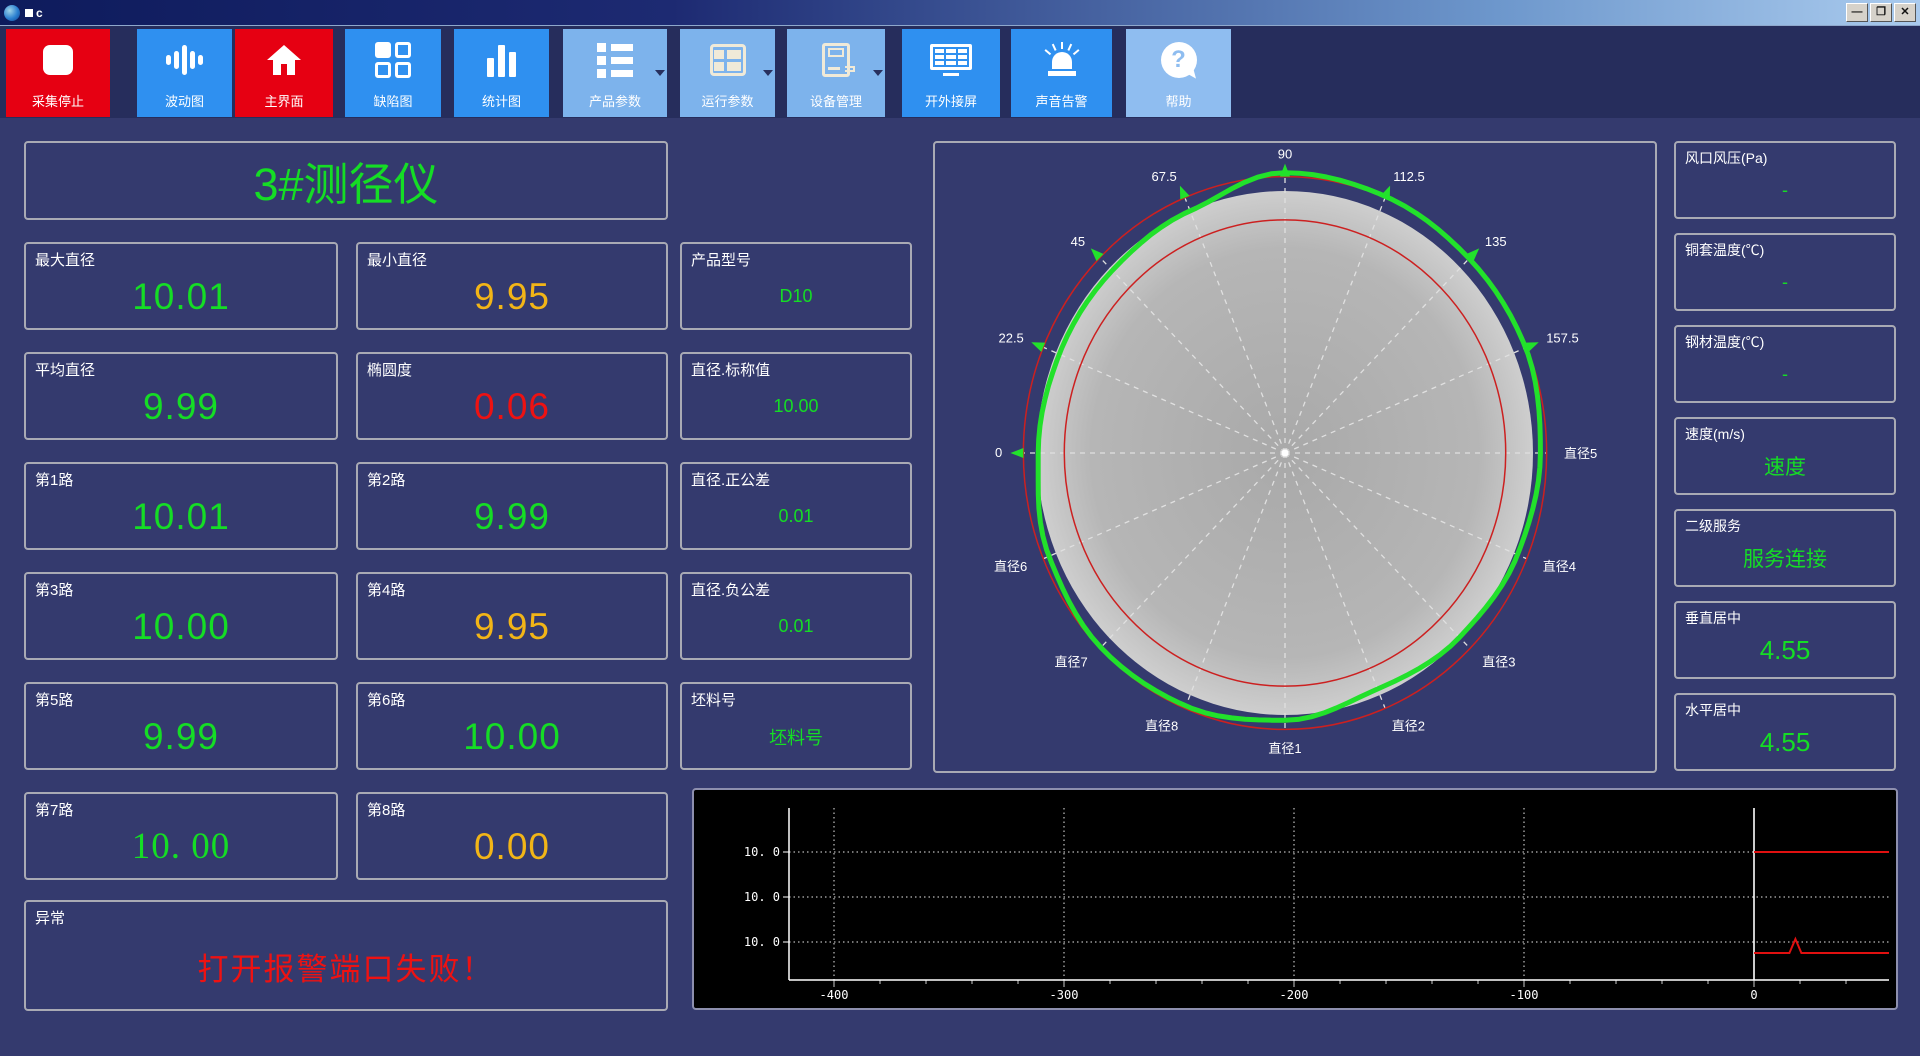  I want to click on cell-label-max-diameter: 最大直径, so click(65, 260).